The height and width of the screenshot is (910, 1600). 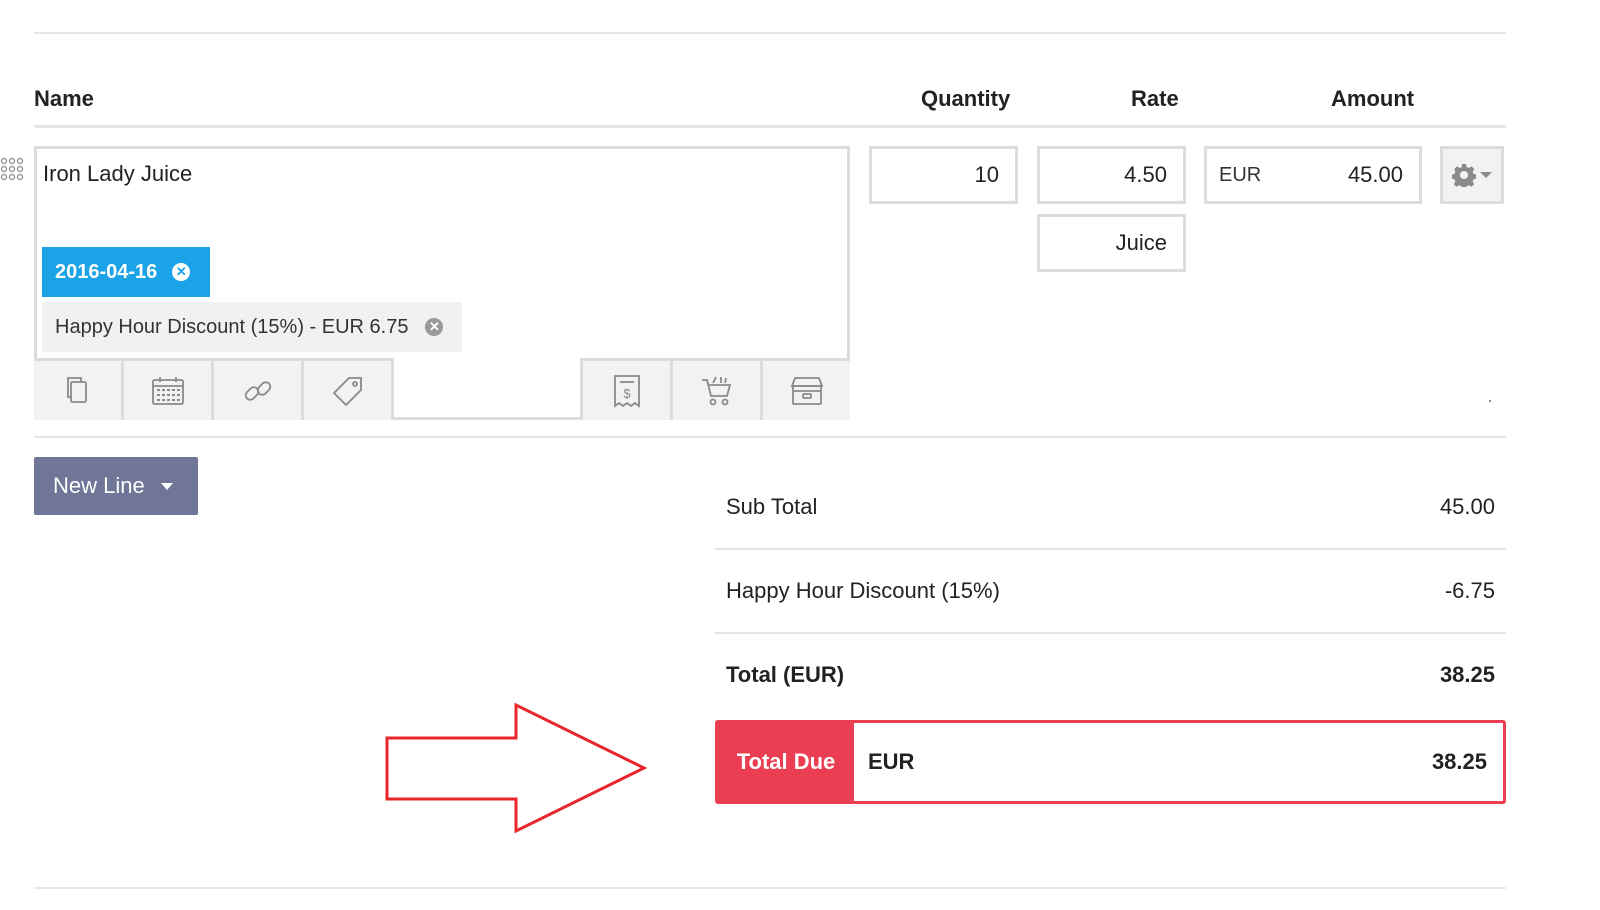 I want to click on item-name-input: Iron Lady Juice, so click(x=117, y=174).